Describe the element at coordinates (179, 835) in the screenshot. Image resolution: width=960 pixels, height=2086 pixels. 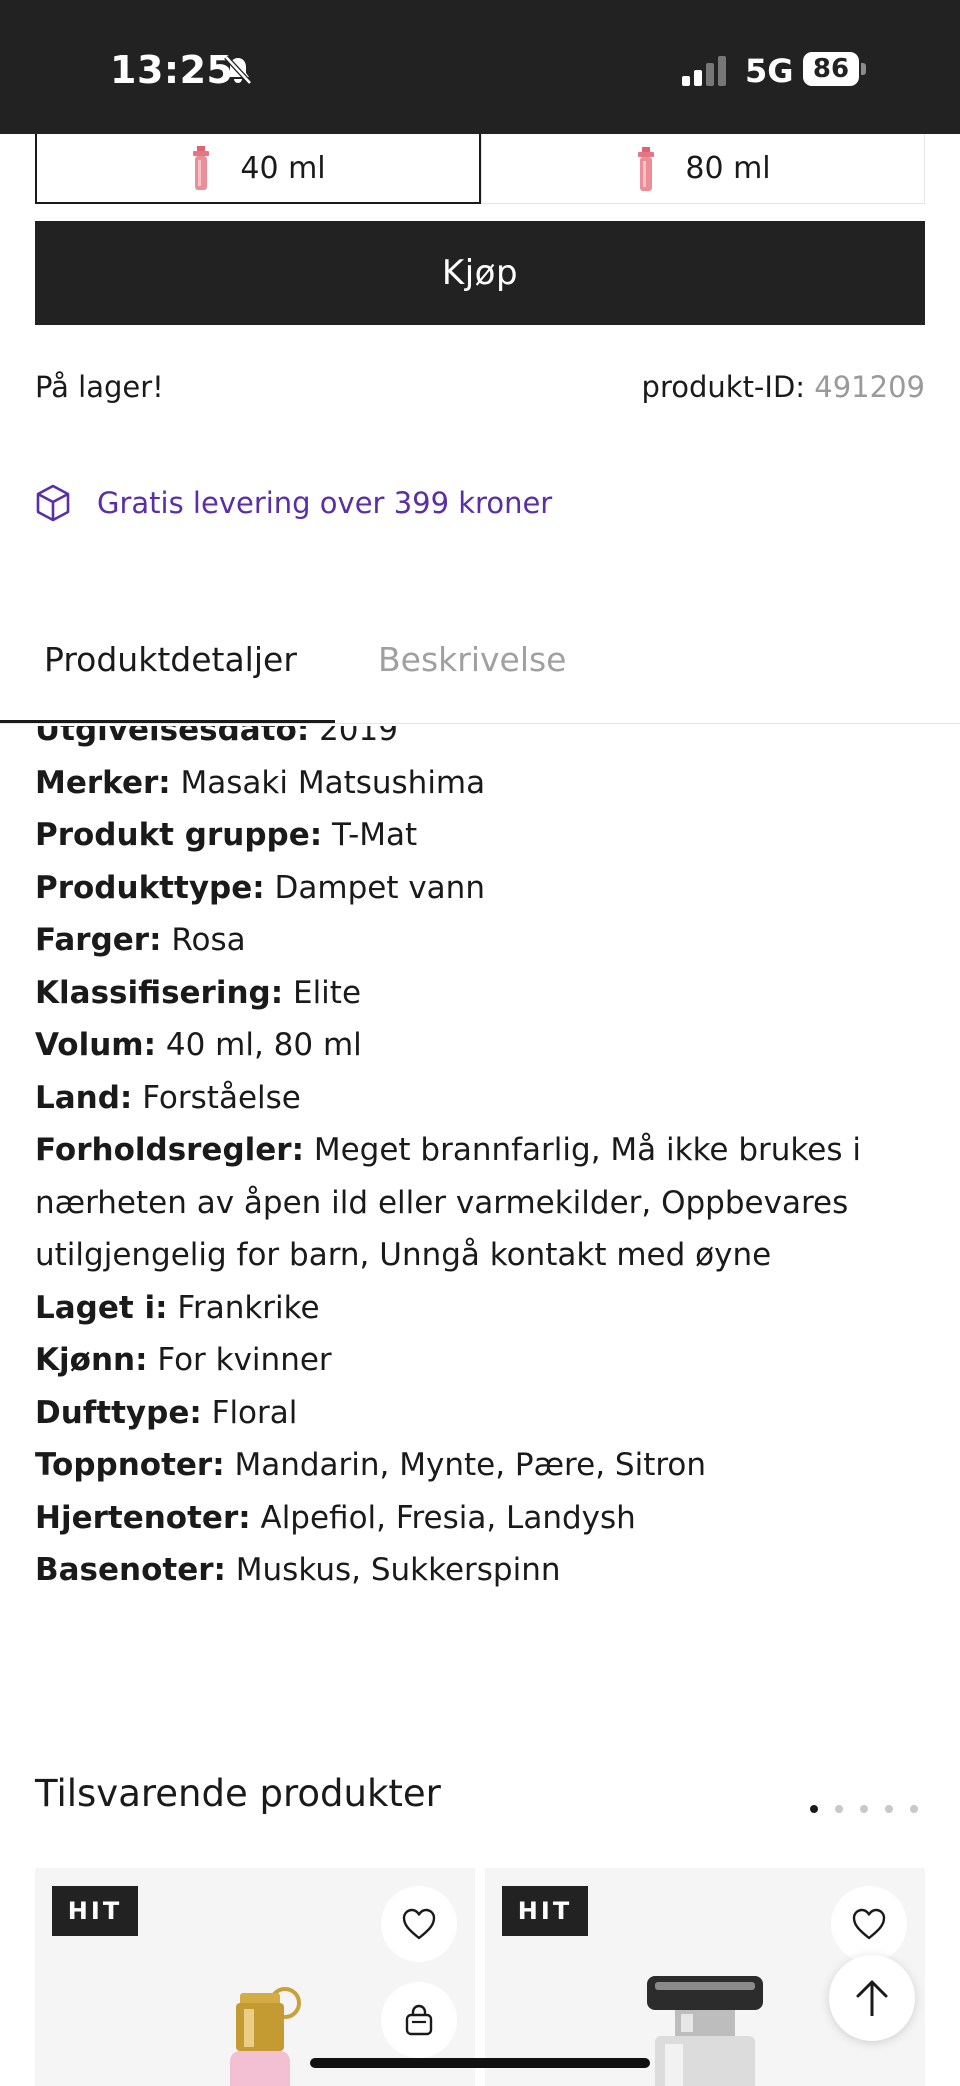
I see `detail-key: Produkt gruppe:` at that location.